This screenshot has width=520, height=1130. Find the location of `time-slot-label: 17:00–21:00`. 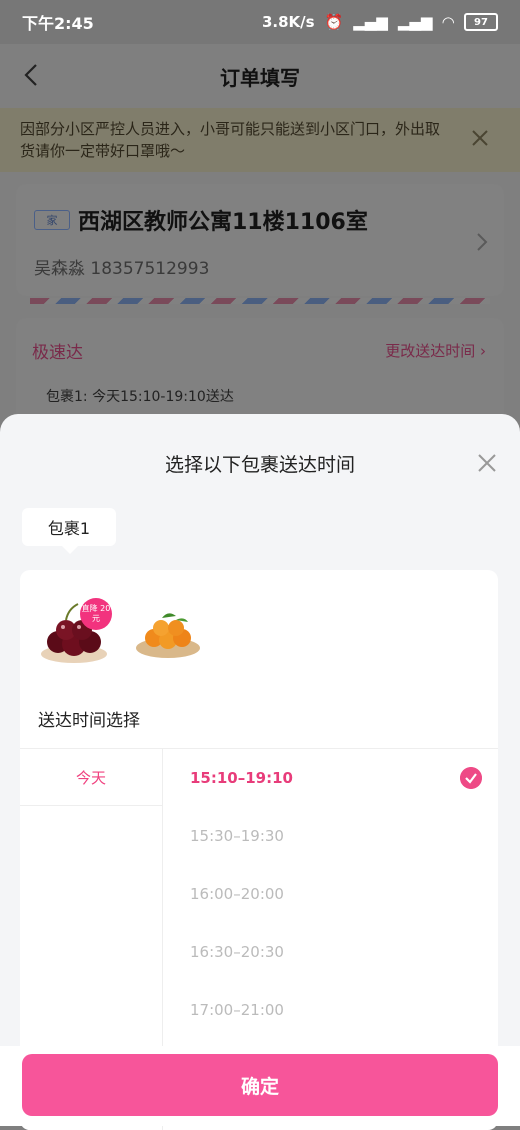

time-slot-label: 17:00–21:00 is located at coordinates (237, 1010).